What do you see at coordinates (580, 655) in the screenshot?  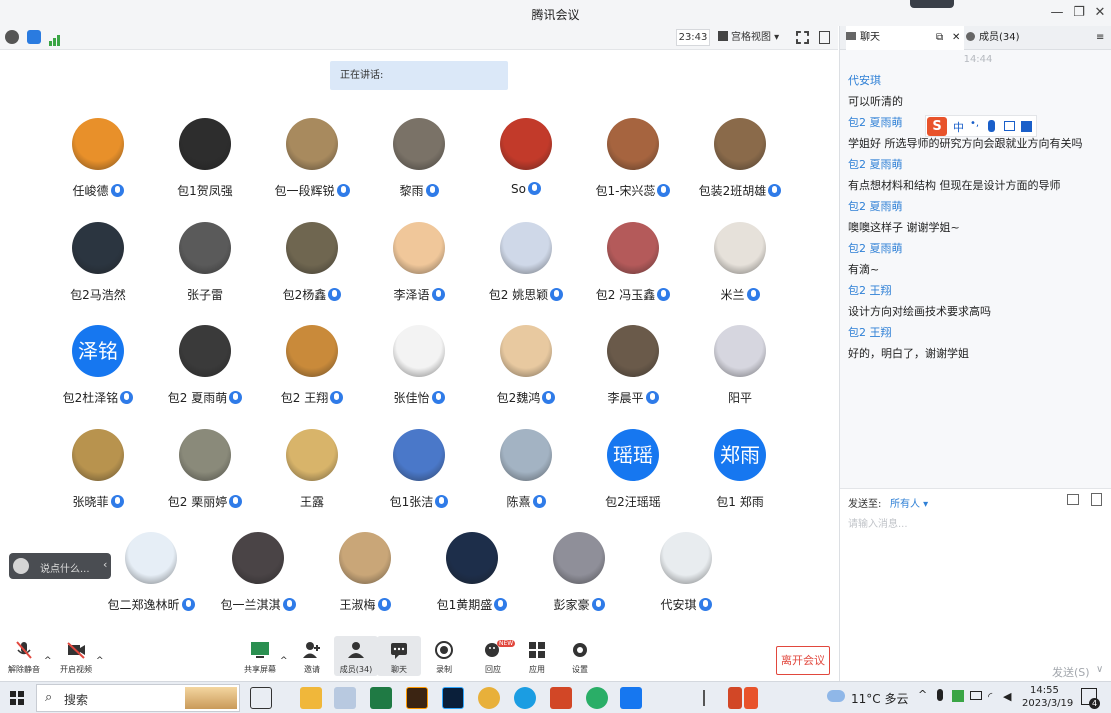 I see `settings-button: 设置` at bounding box center [580, 655].